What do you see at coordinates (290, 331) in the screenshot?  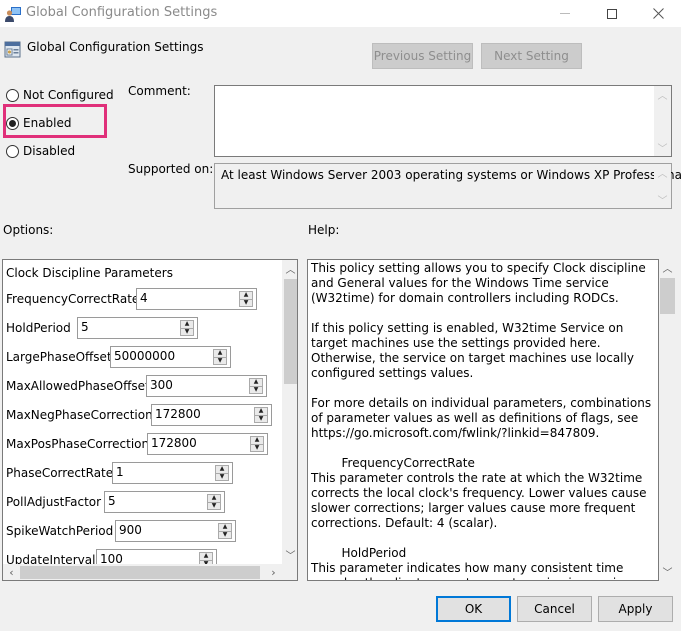 I see `options-vertical-scroll-thumb` at bounding box center [290, 331].